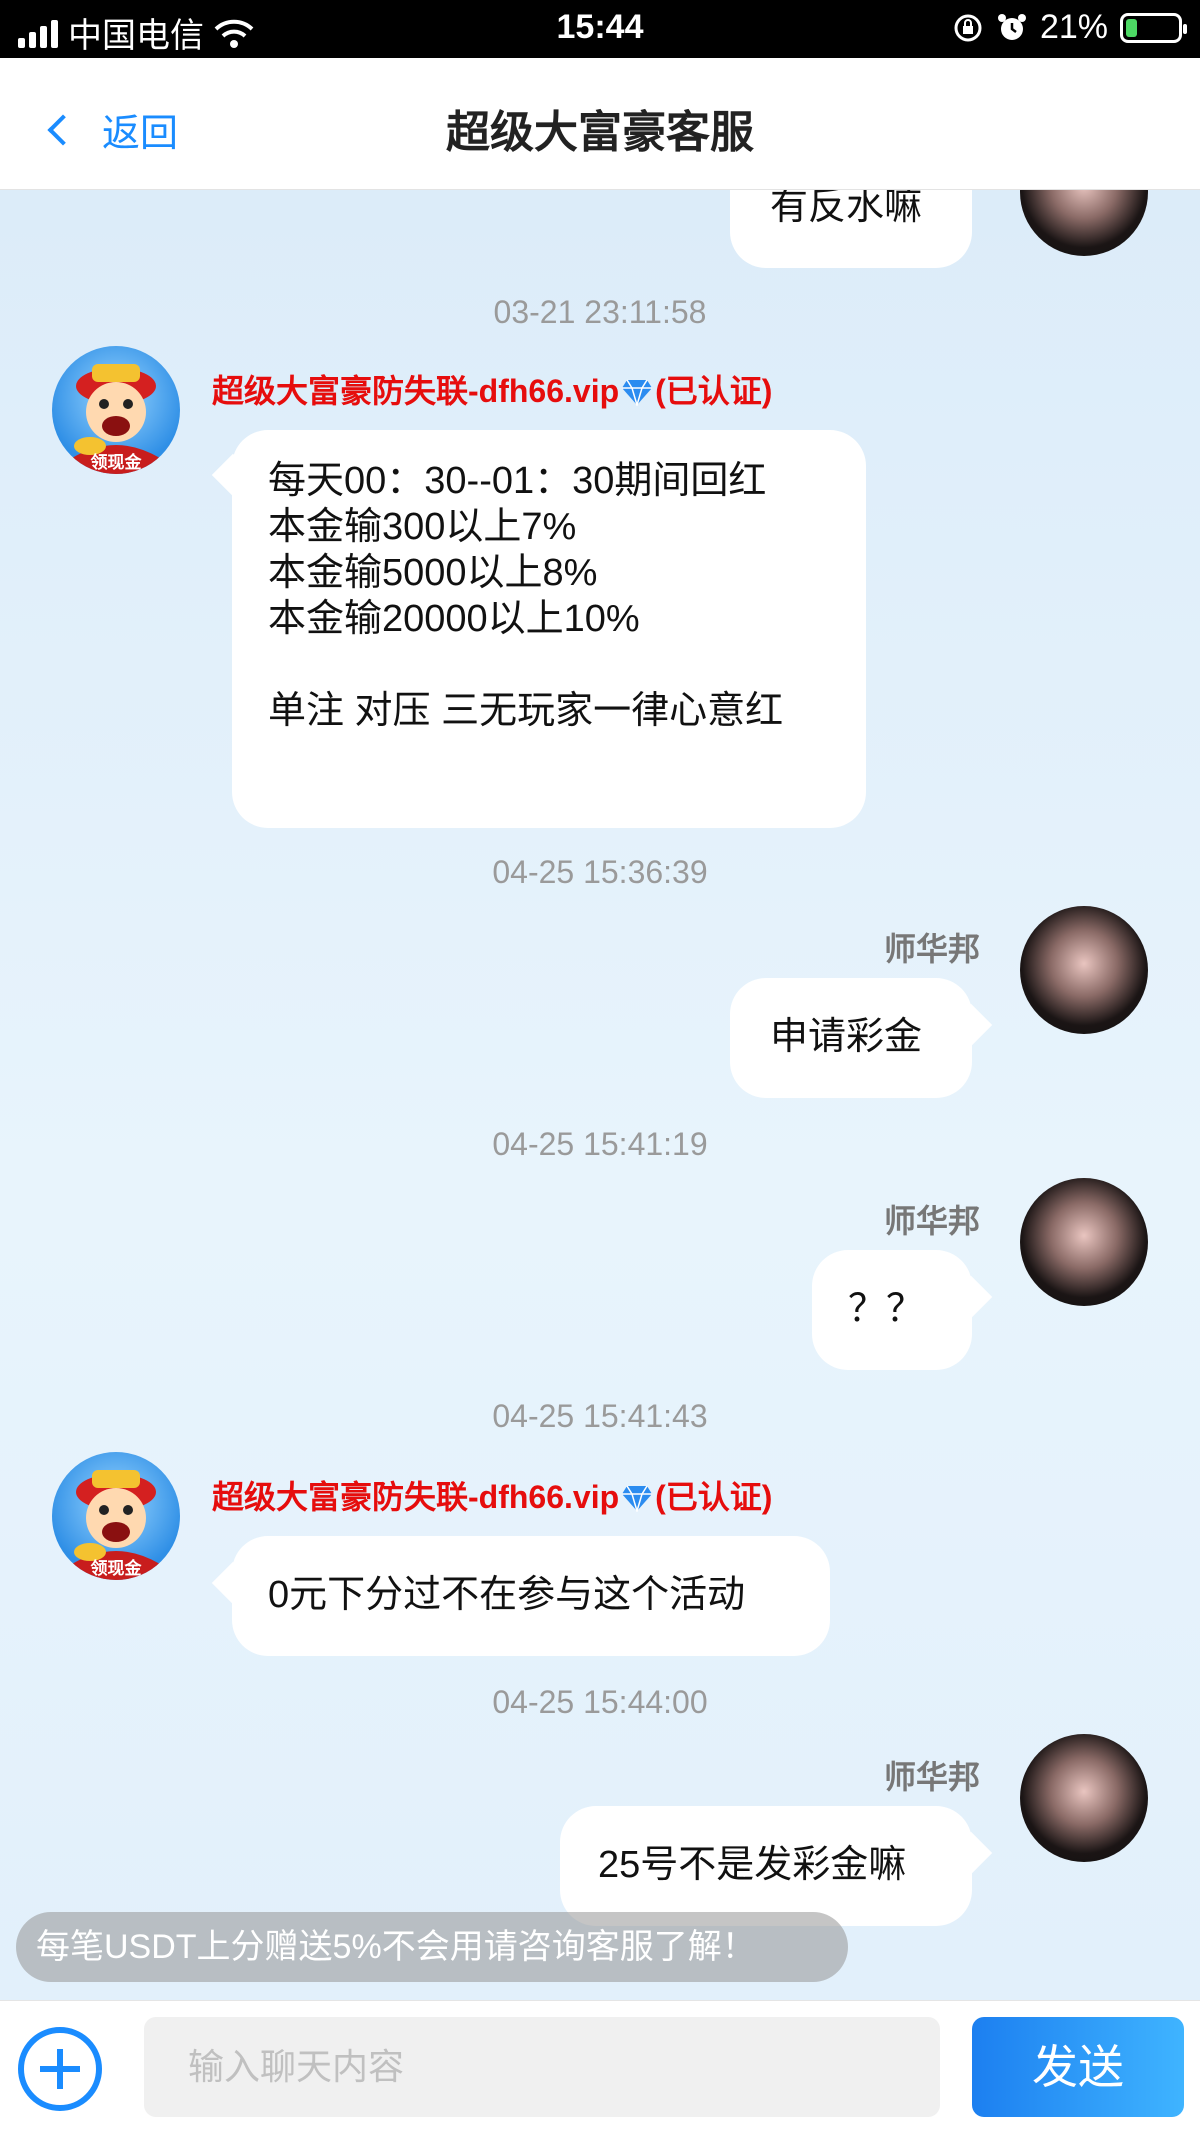 The image size is (1200, 2134). Describe the element at coordinates (600, 312) in the screenshot. I see `timestamp: 03-21 23:11:58` at that location.